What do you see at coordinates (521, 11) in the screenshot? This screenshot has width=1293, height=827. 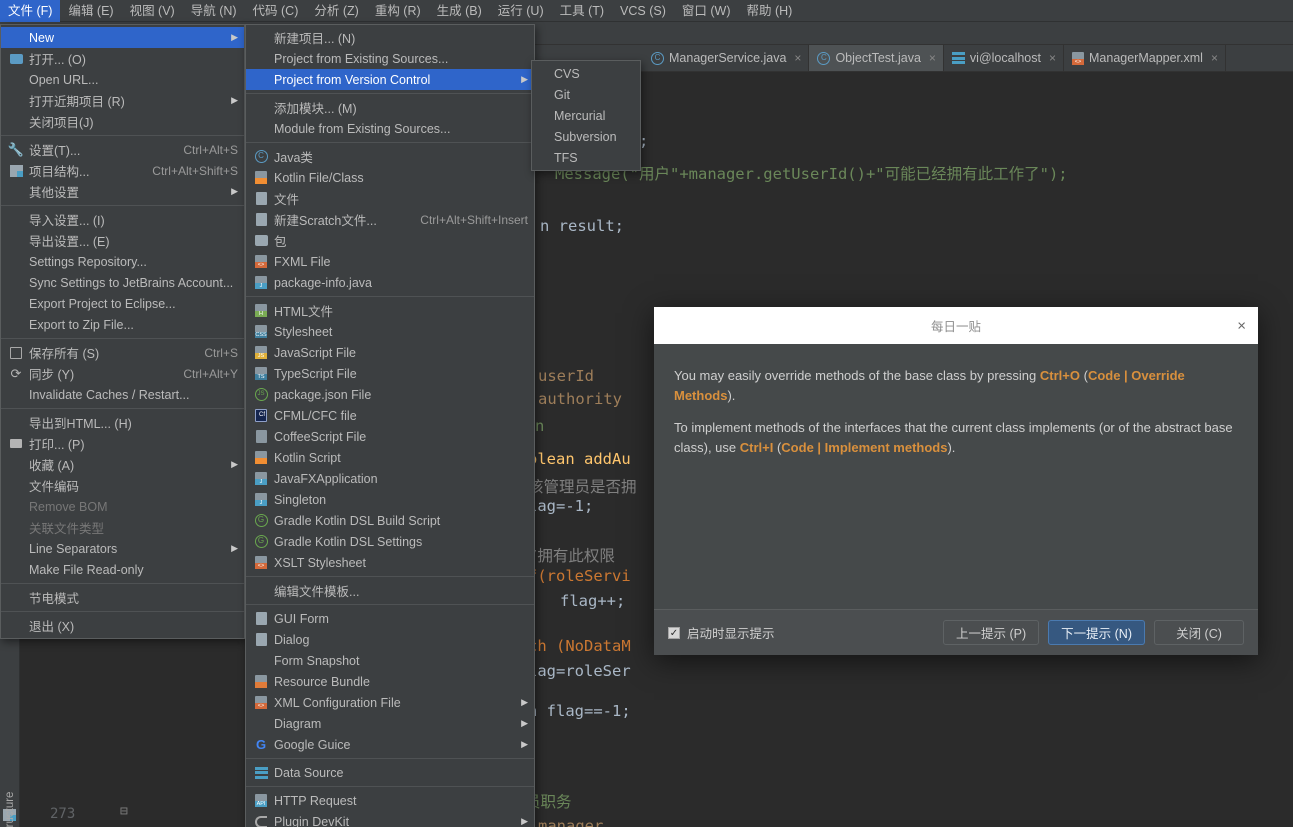 I see `menubar-item-8: 运行 (U)` at bounding box center [521, 11].